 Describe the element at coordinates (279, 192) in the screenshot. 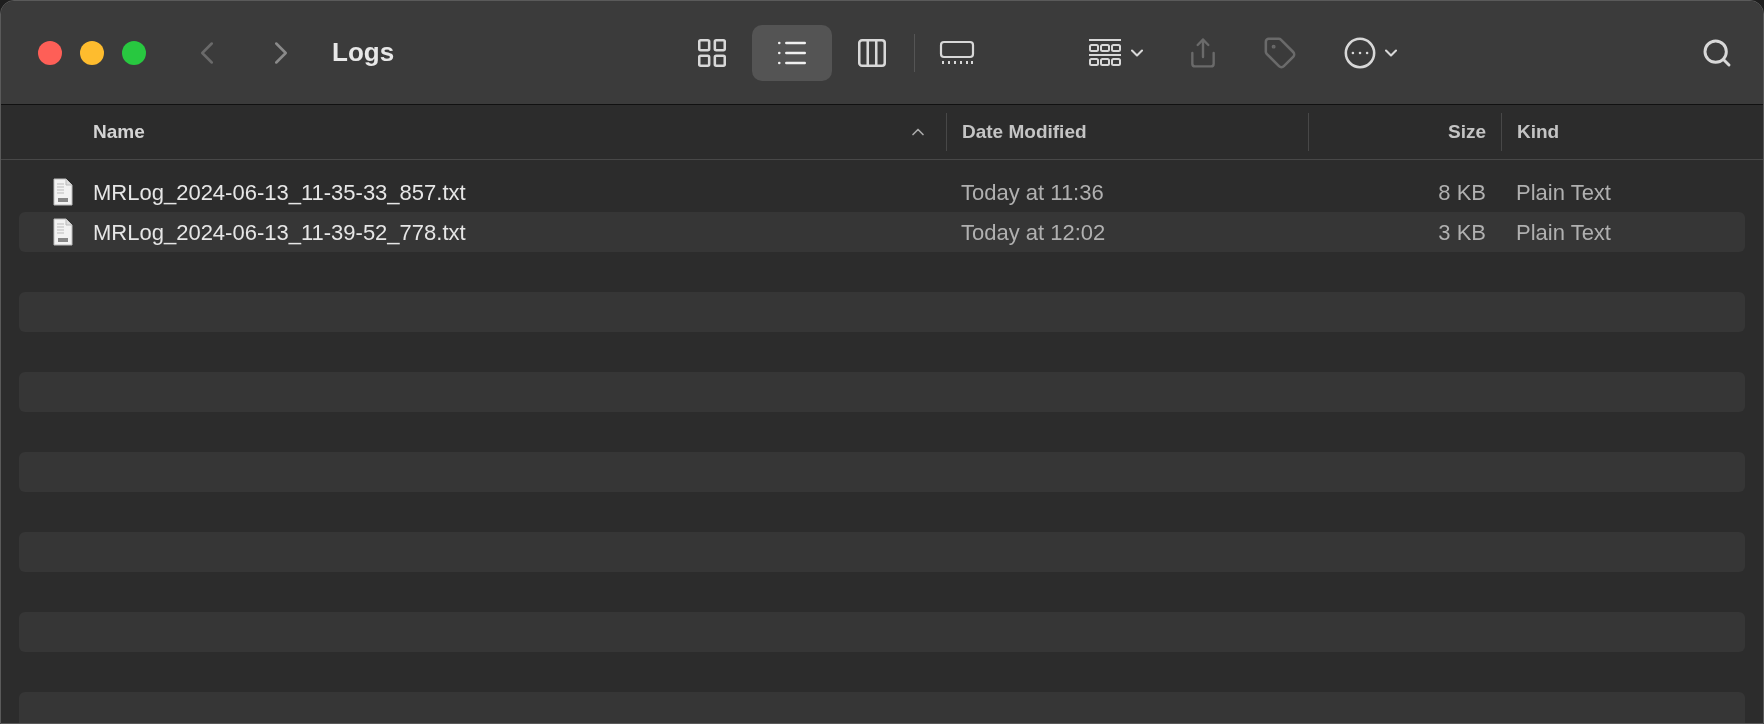

I see `file-name: MRLog_2024-06-13_11-35-33_857.txt` at that location.